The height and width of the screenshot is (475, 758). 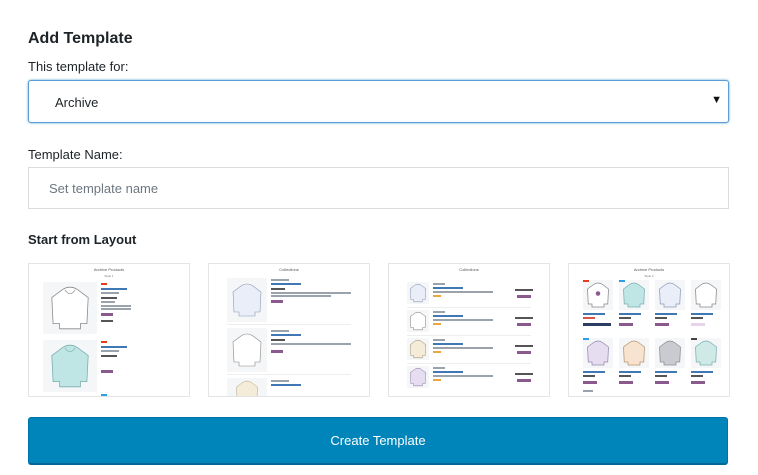 What do you see at coordinates (75, 154) in the screenshot?
I see `template-name-label: Template Name:` at bounding box center [75, 154].